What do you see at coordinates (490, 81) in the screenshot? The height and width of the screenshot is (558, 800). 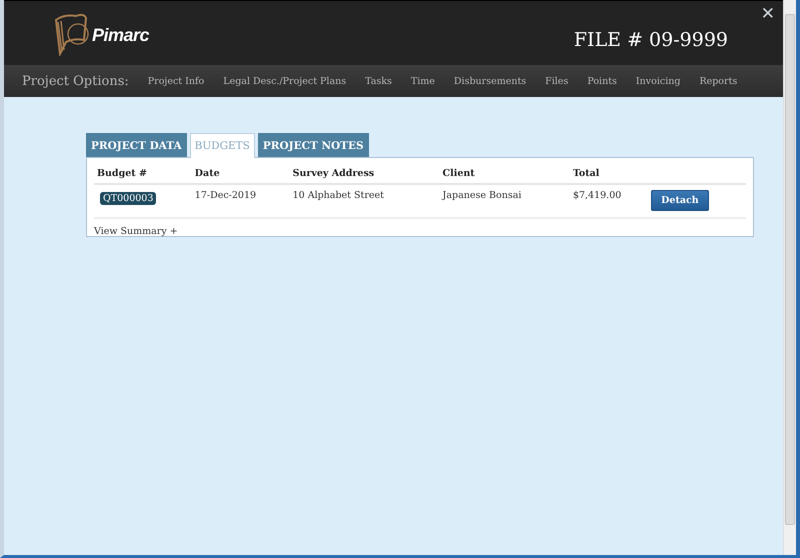 I see `nav-link: Disbursements` at bounding box center [490, 81].